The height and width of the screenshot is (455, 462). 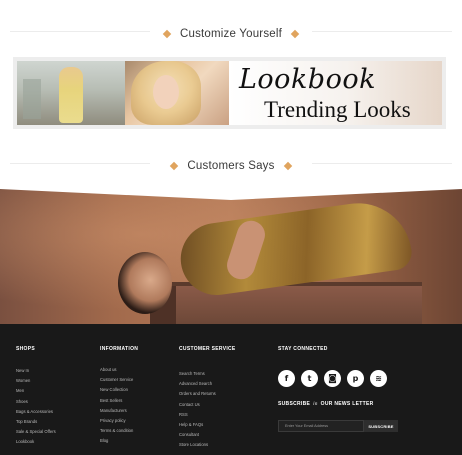 What do you see at coordinates (207, 405) in the screenshot?
I see `footer-link: Contact Us` at bounding box center [207, 405].